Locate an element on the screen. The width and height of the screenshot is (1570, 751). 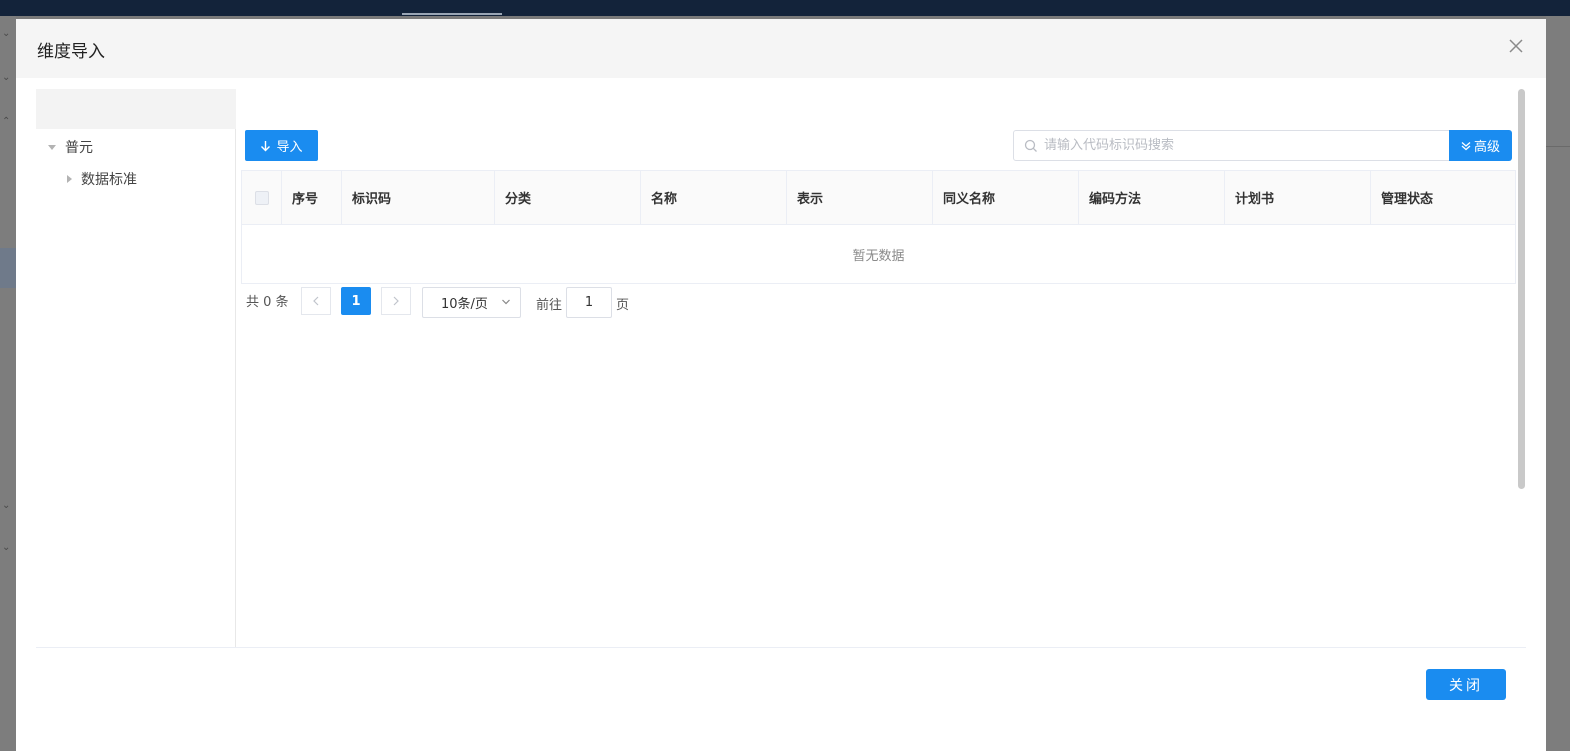
select-all-cell is located at coordinates (262, 197).